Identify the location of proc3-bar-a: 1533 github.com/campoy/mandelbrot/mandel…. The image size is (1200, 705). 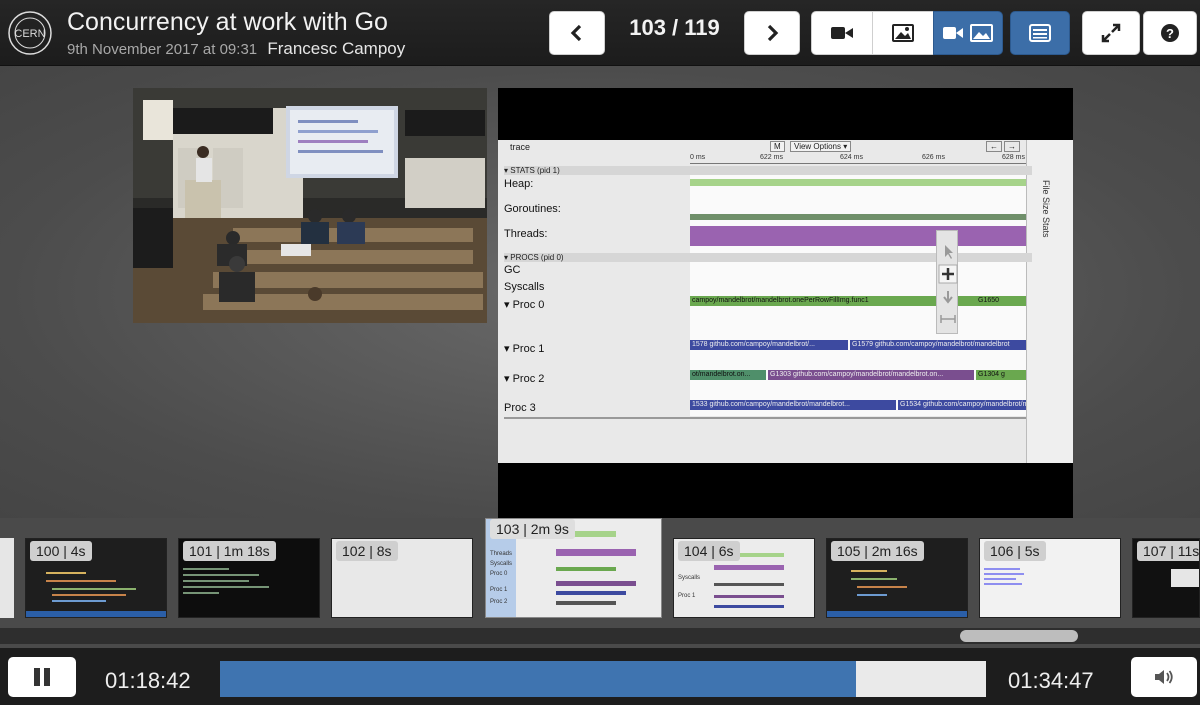
(793, 405).